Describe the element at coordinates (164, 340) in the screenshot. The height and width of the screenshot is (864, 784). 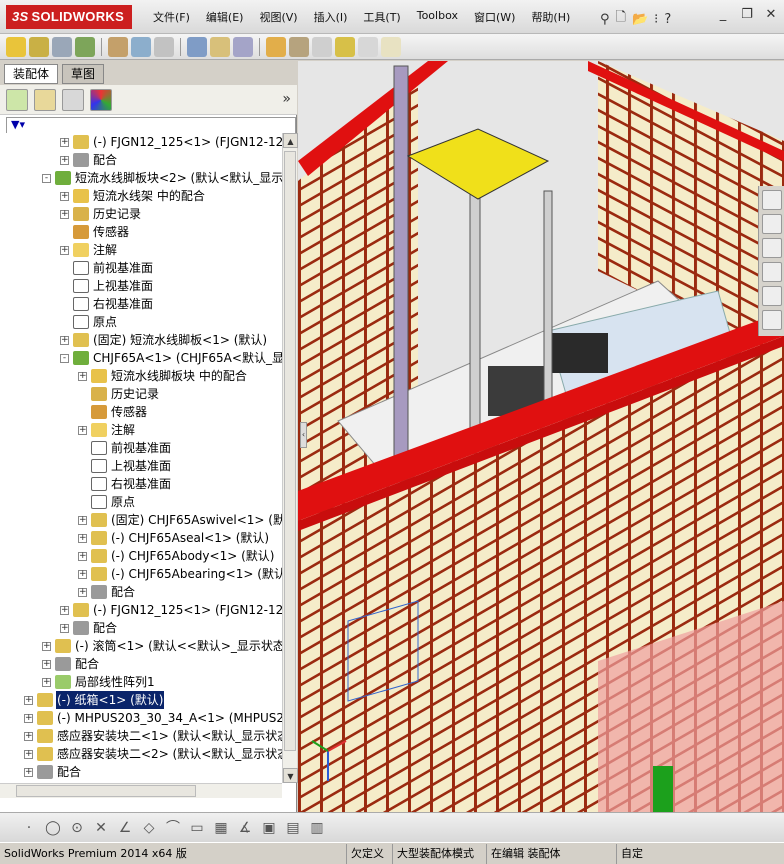
I see `tree-row: + (固定) 短流水线脚板<1> (默认)` at that location.